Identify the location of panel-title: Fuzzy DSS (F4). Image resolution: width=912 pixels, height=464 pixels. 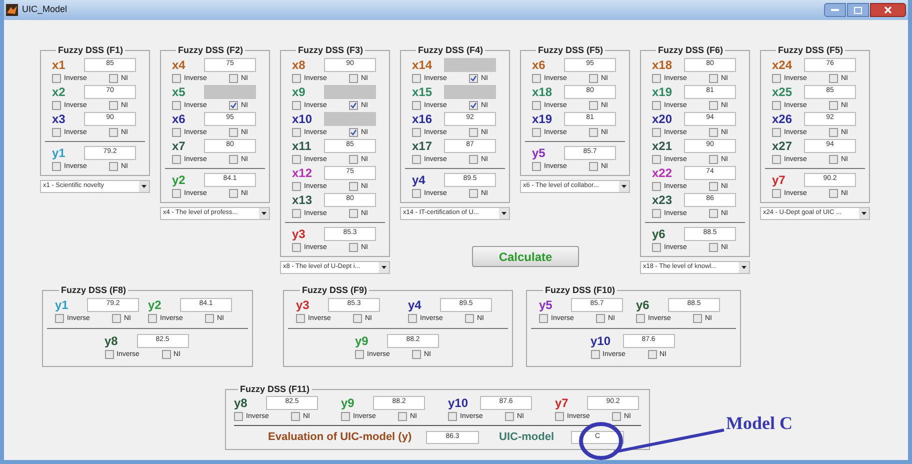
(450, 50).